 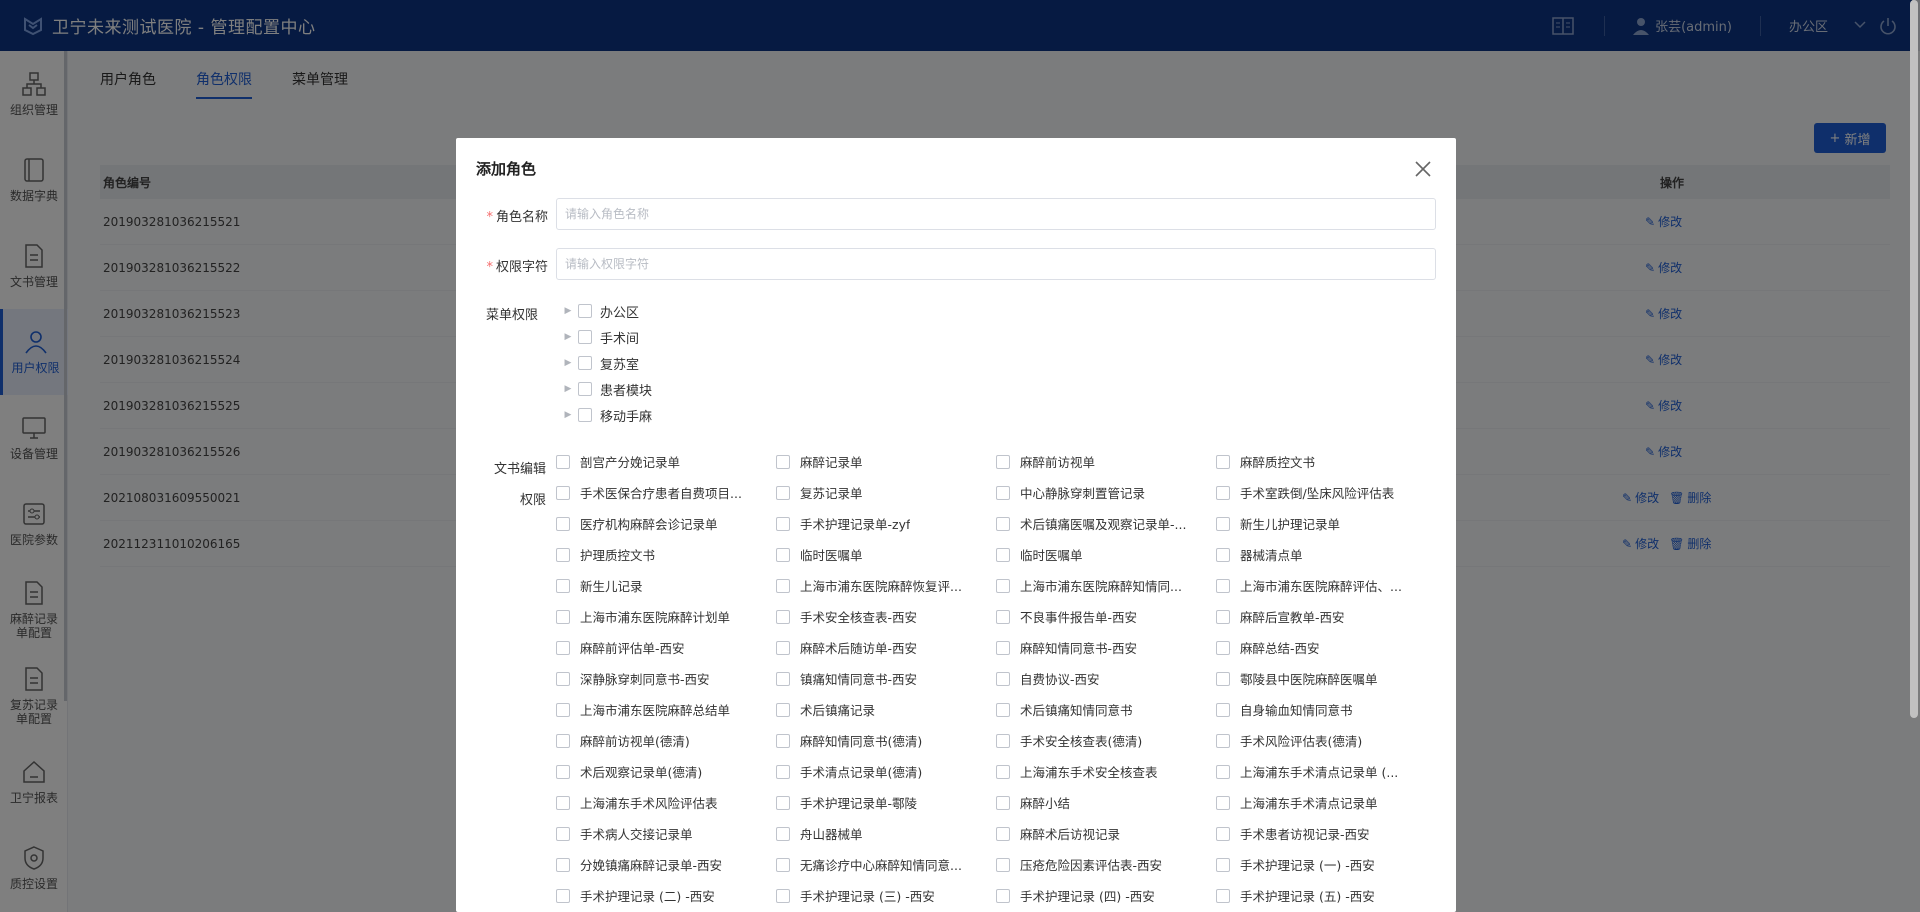 What do you see at coordinates (1326, 616) in the screenshot?
I see `doc-checkbox-item: 麻醉后宣教单-西安` at bounding box center [1326, 616].